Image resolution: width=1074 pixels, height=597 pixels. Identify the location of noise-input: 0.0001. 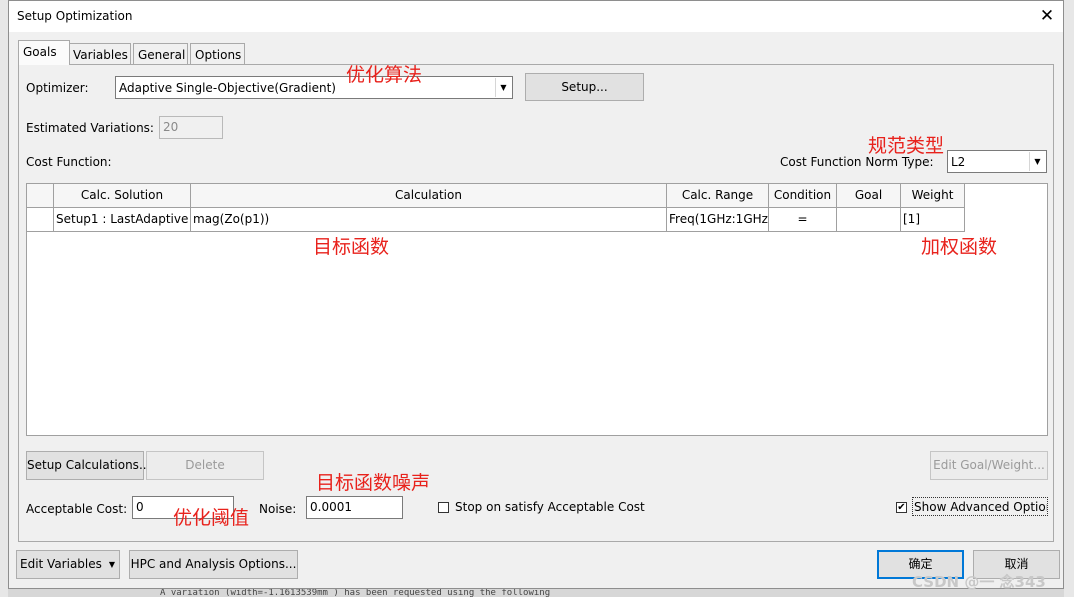
(354, 507).